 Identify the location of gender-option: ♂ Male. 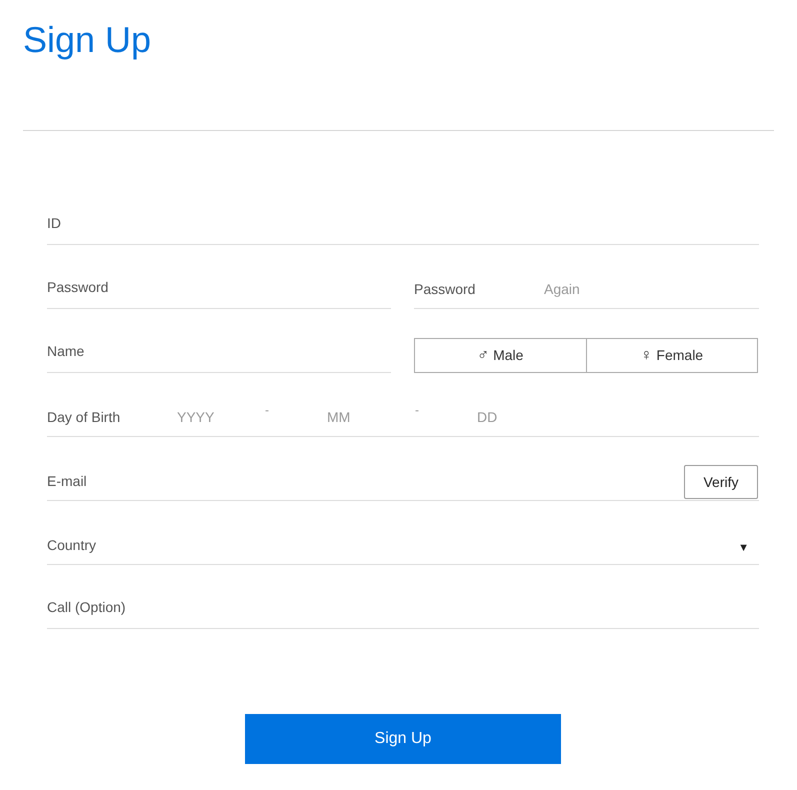
(500, 355).